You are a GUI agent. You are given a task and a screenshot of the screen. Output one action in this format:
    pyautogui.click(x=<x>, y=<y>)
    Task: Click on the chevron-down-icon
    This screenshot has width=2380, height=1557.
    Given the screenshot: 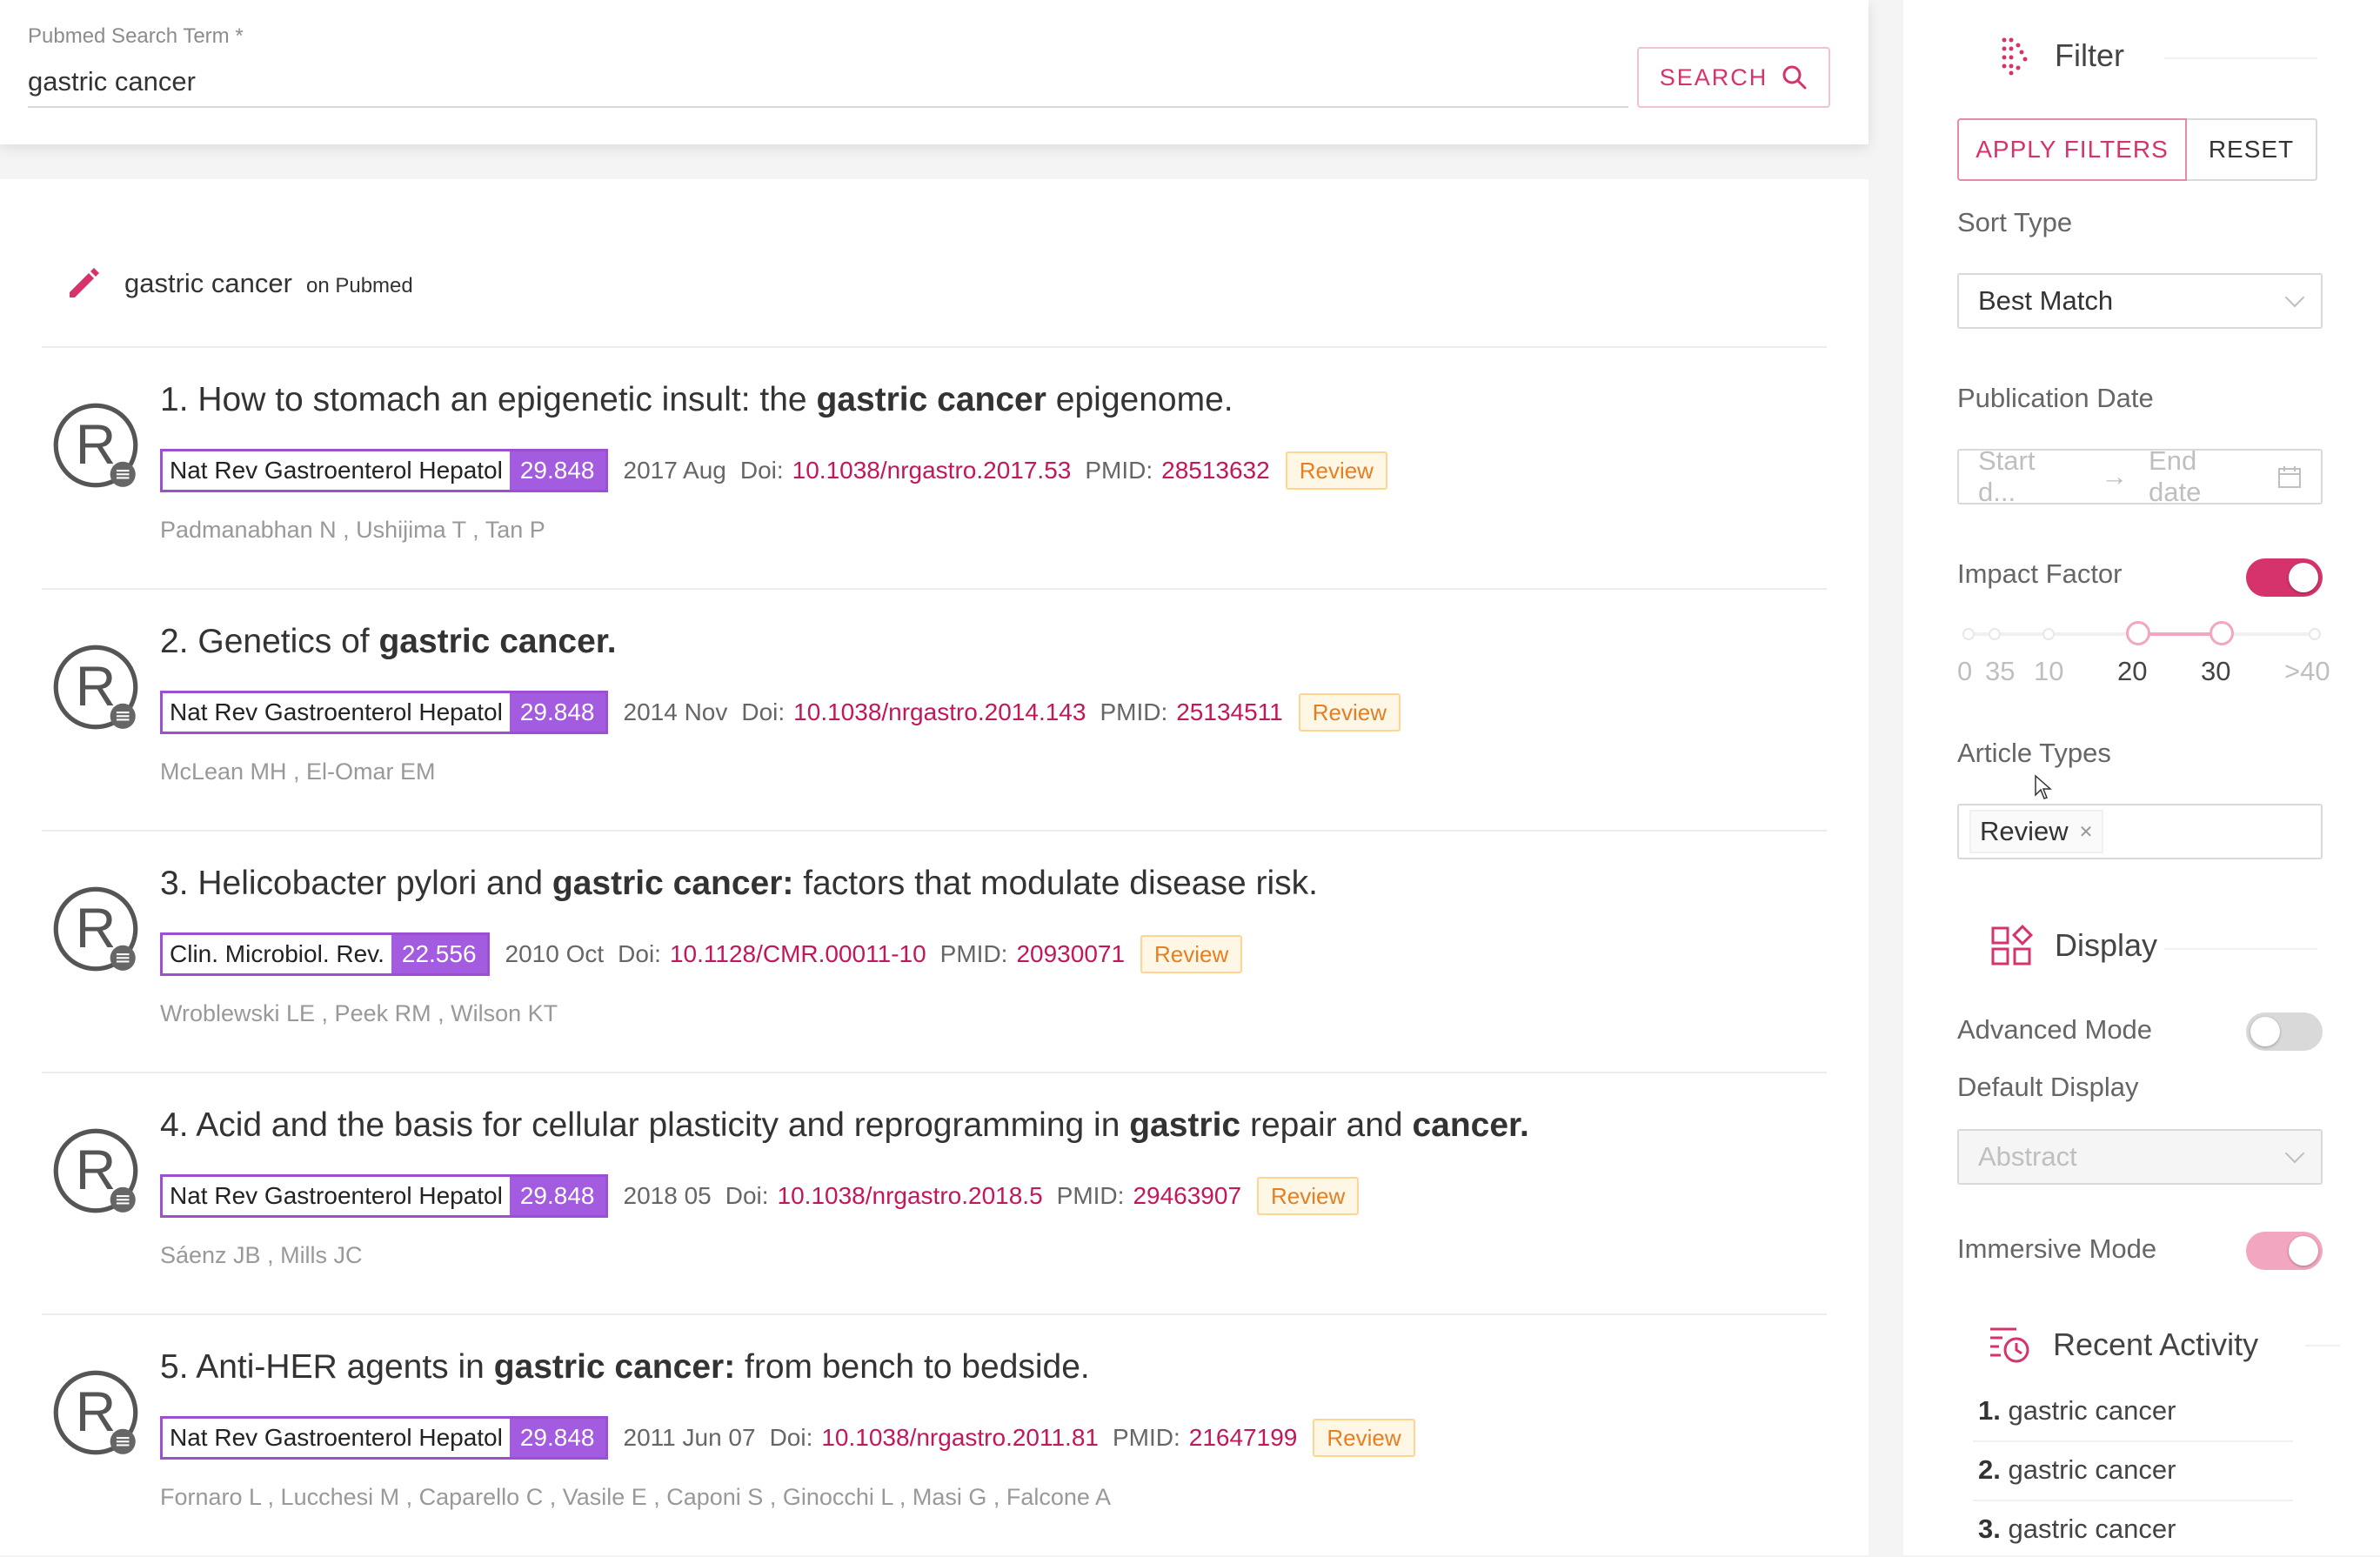 What is the action you would take?
    pyautogui.click(x=2294, y=297)
    